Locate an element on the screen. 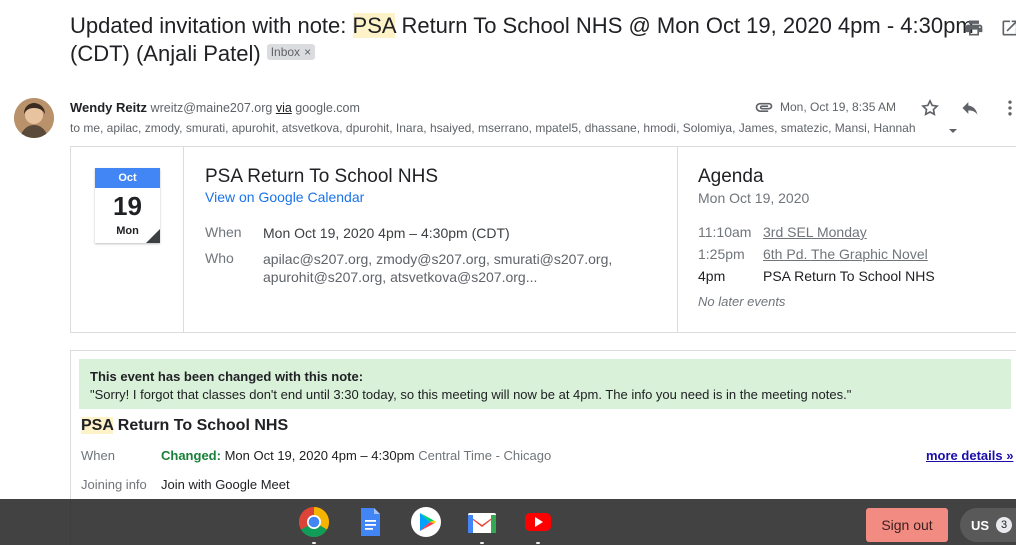 This screenshot has height=545, width=1016. print-icon is located at coordinates (974, 28).